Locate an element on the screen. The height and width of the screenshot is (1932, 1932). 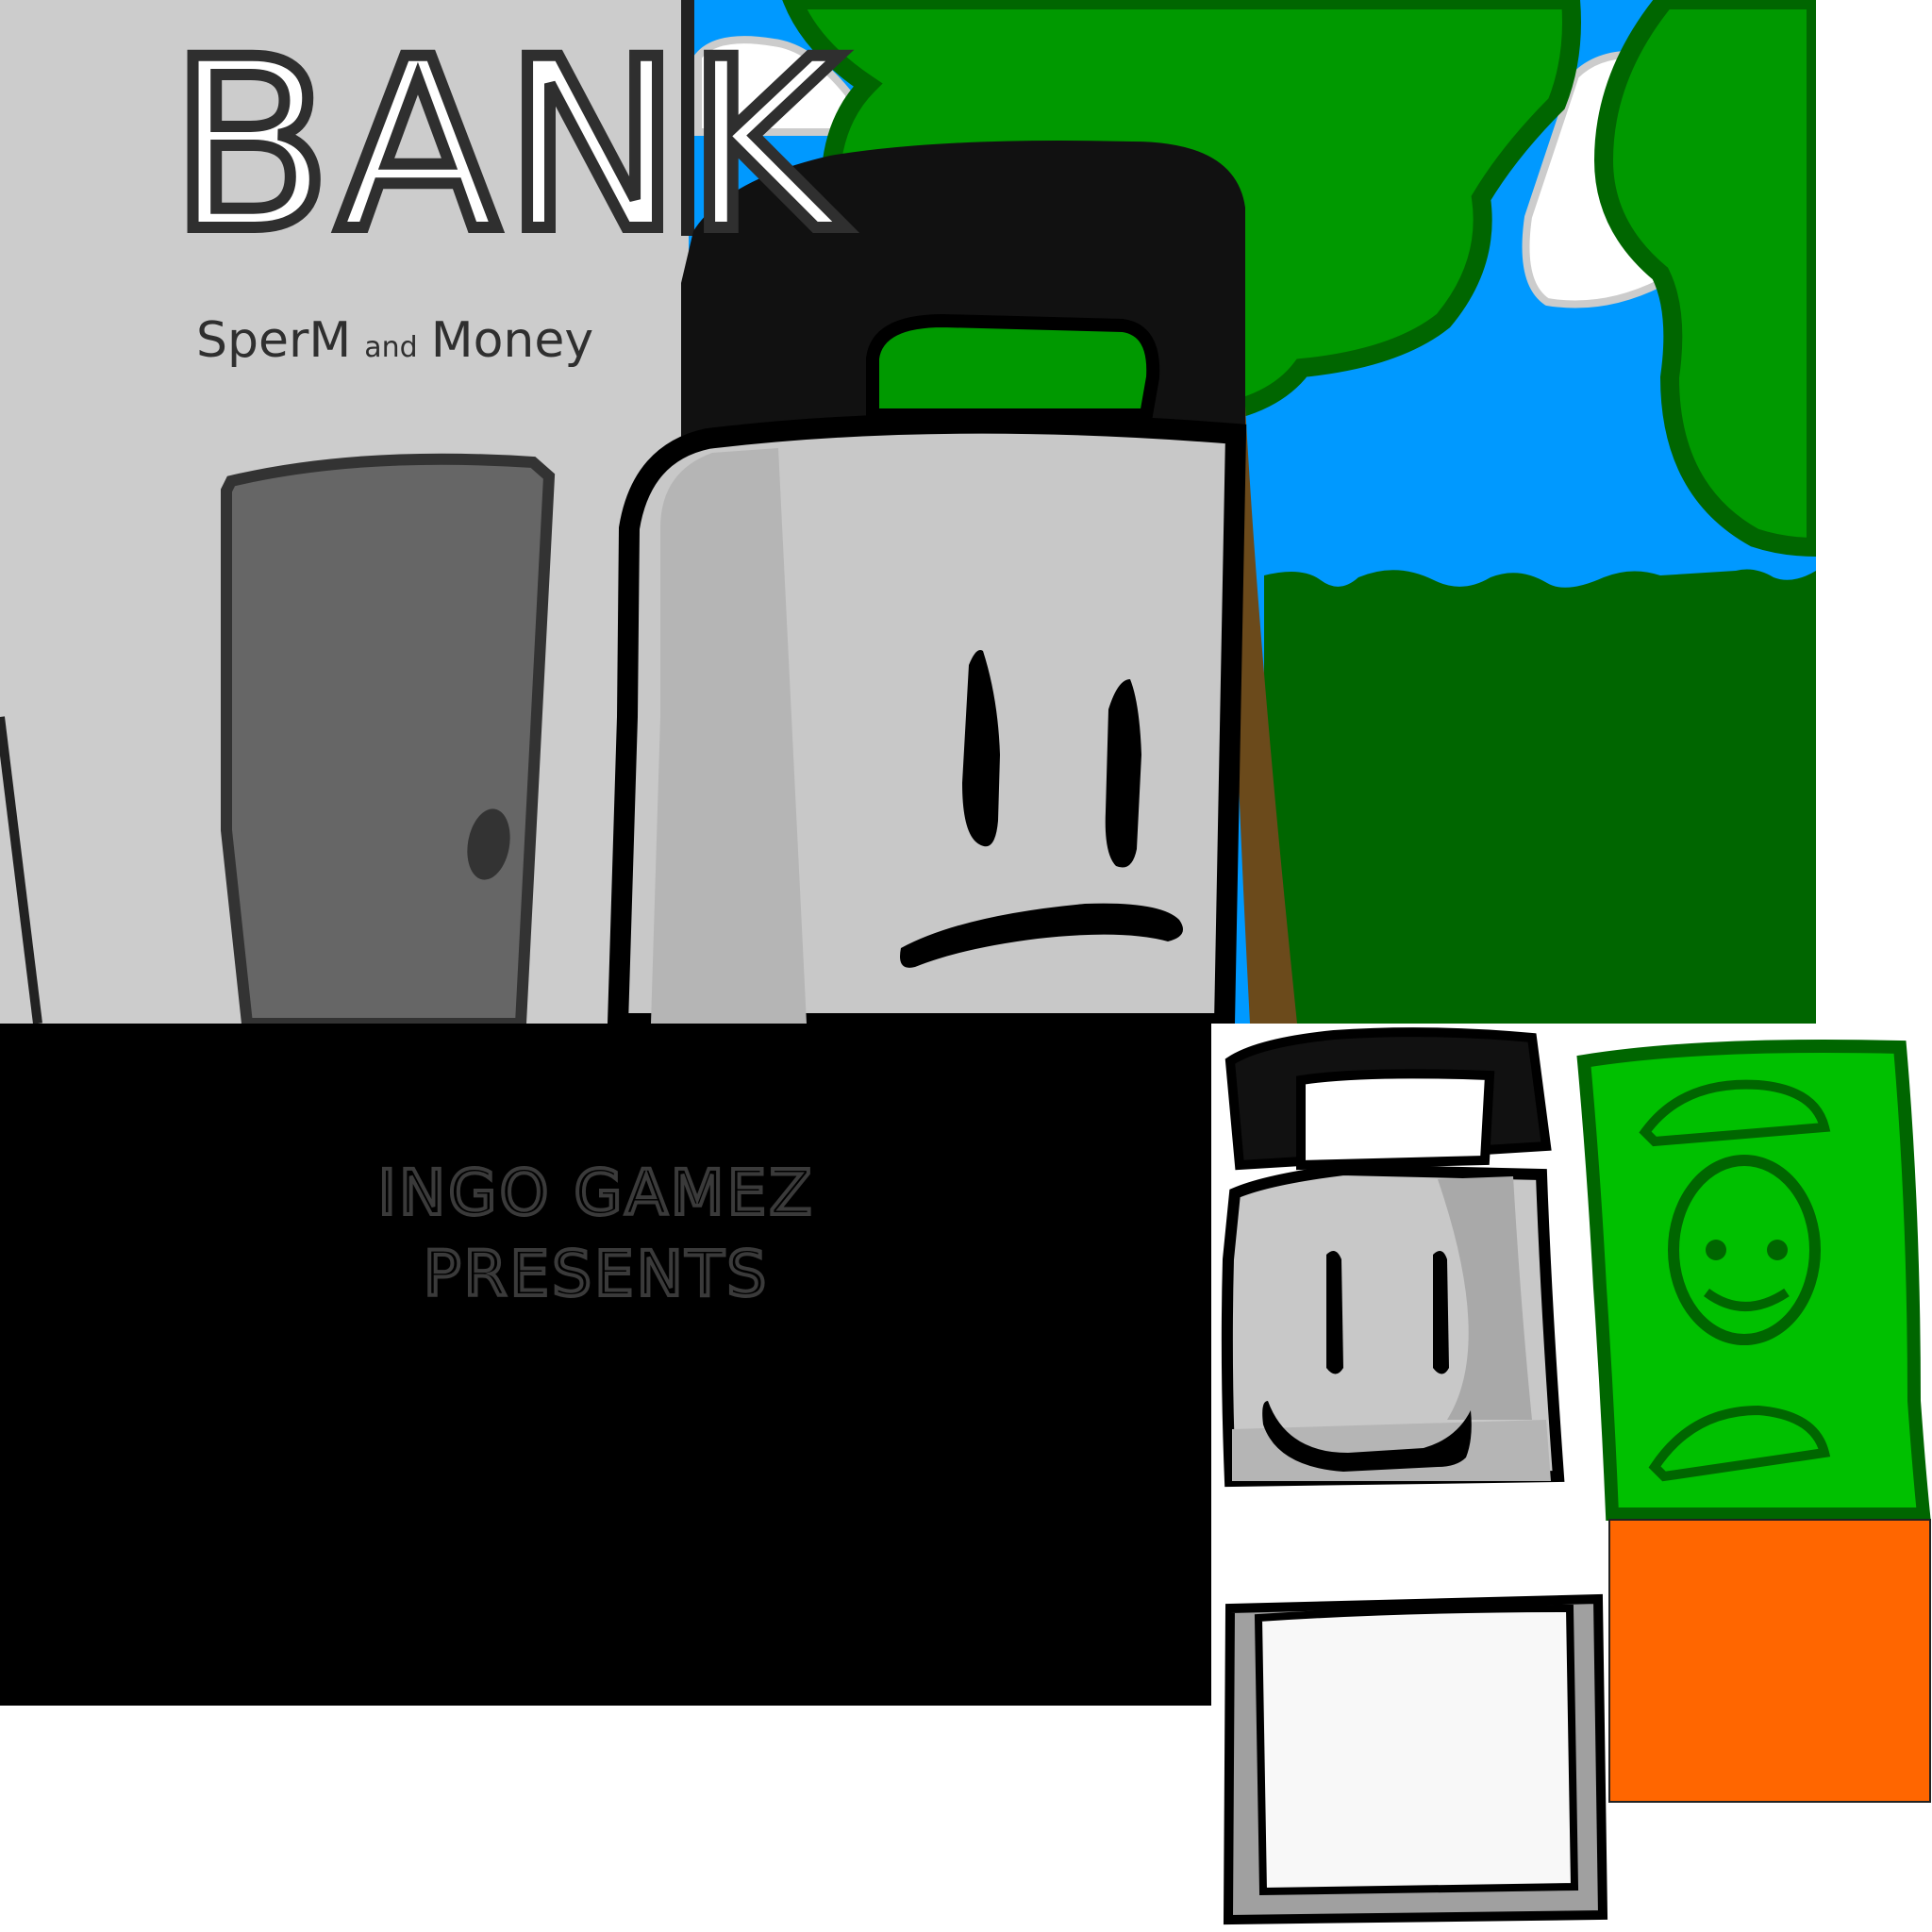
bill-eye-right is located at coordinates (1777, 1250).